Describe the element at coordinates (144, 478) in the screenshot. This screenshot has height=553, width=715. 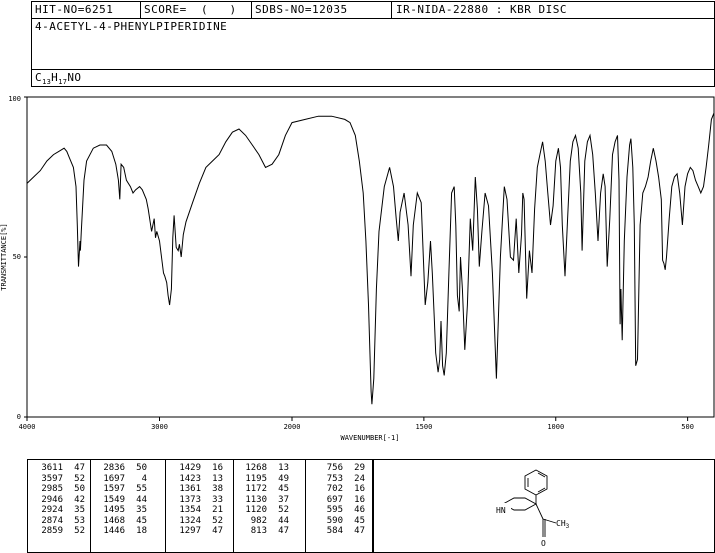
I see `peak-transmittance: 4` at that location.